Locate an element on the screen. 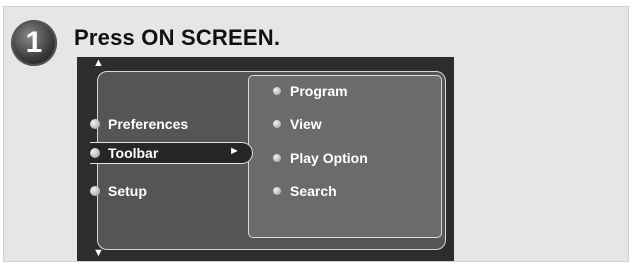  submenu-item-search: Search is located at coordinates (305, 191).